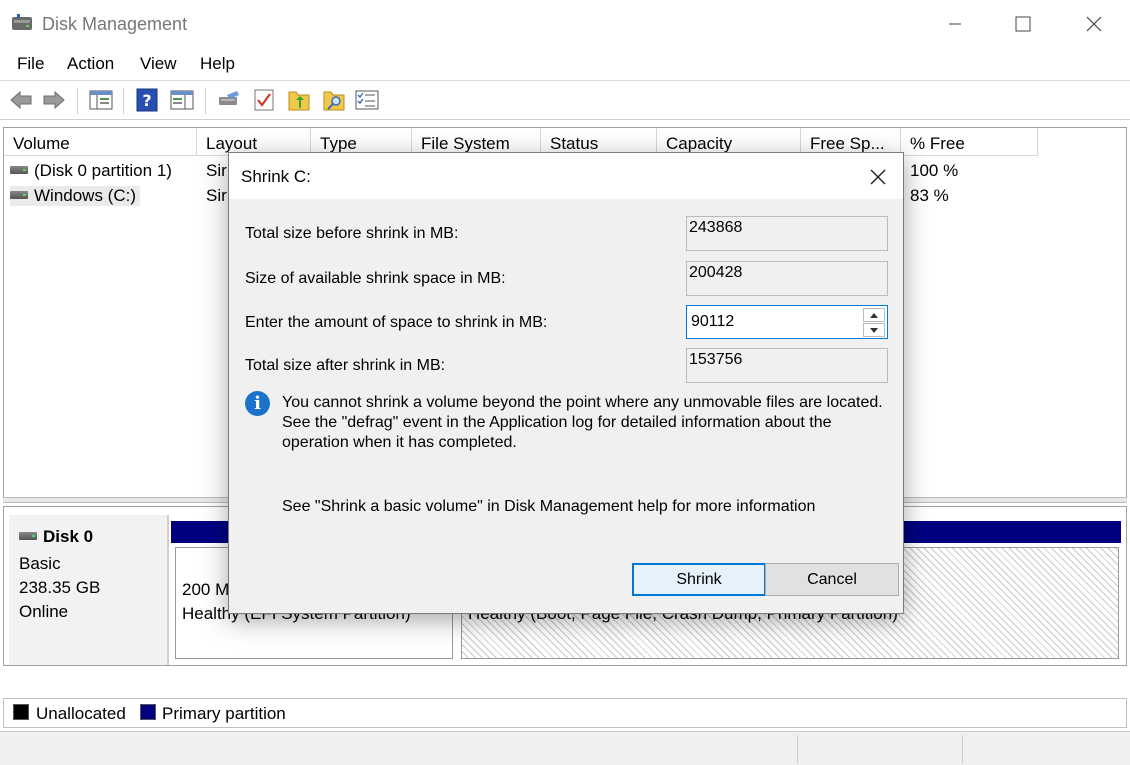  Describe the element at coordinates (229, 100) in the screenshot. I see `connect-icon` at that location.